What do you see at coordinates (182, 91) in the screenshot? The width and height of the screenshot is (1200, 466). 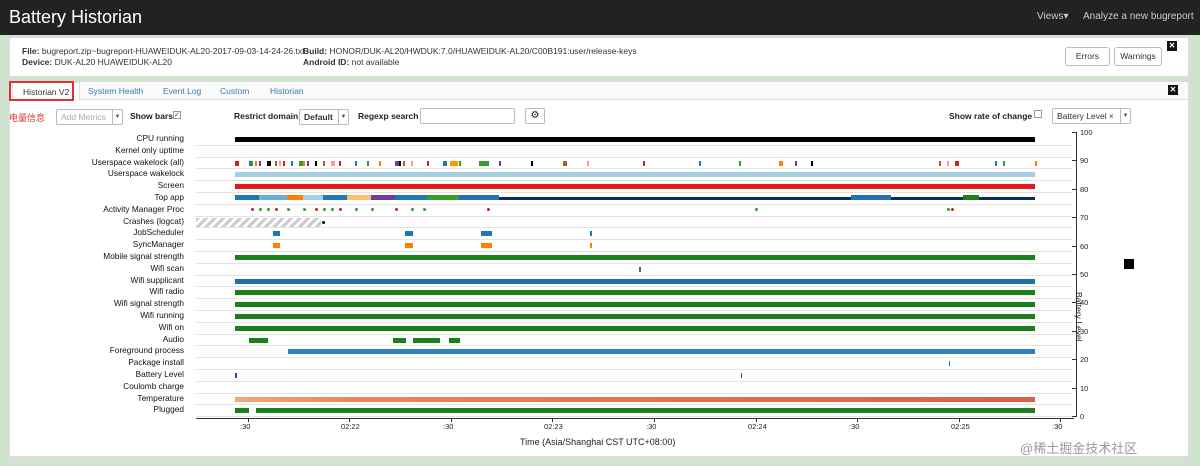 I see `tab-event-log: Event Log` at bounding box center [182, 91].